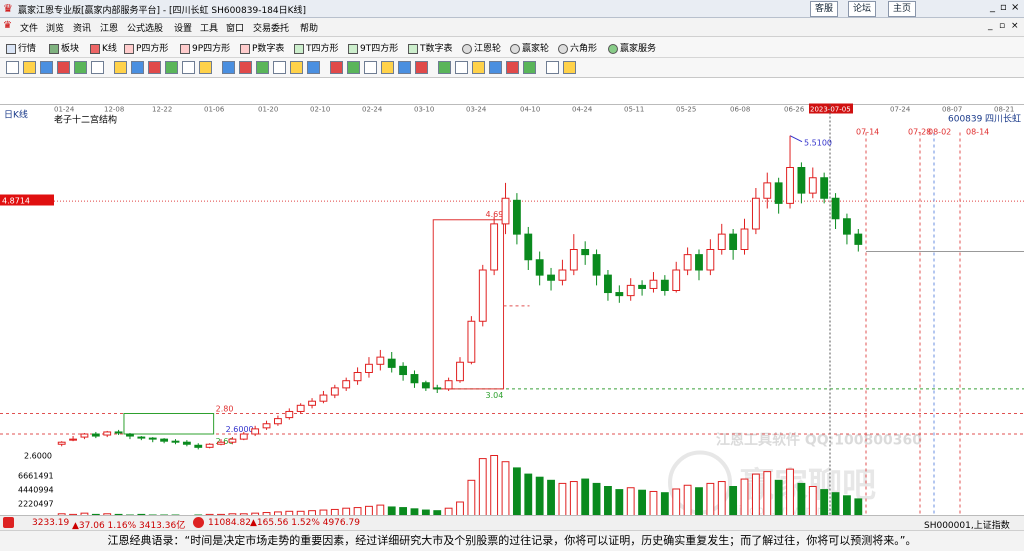  Describe the element at coordinates (188, 67) in the screenshot. I see `grid-icon` at that location.